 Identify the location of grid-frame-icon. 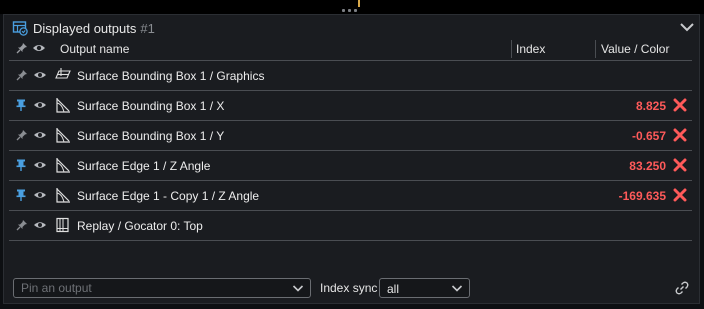
(63, 225).